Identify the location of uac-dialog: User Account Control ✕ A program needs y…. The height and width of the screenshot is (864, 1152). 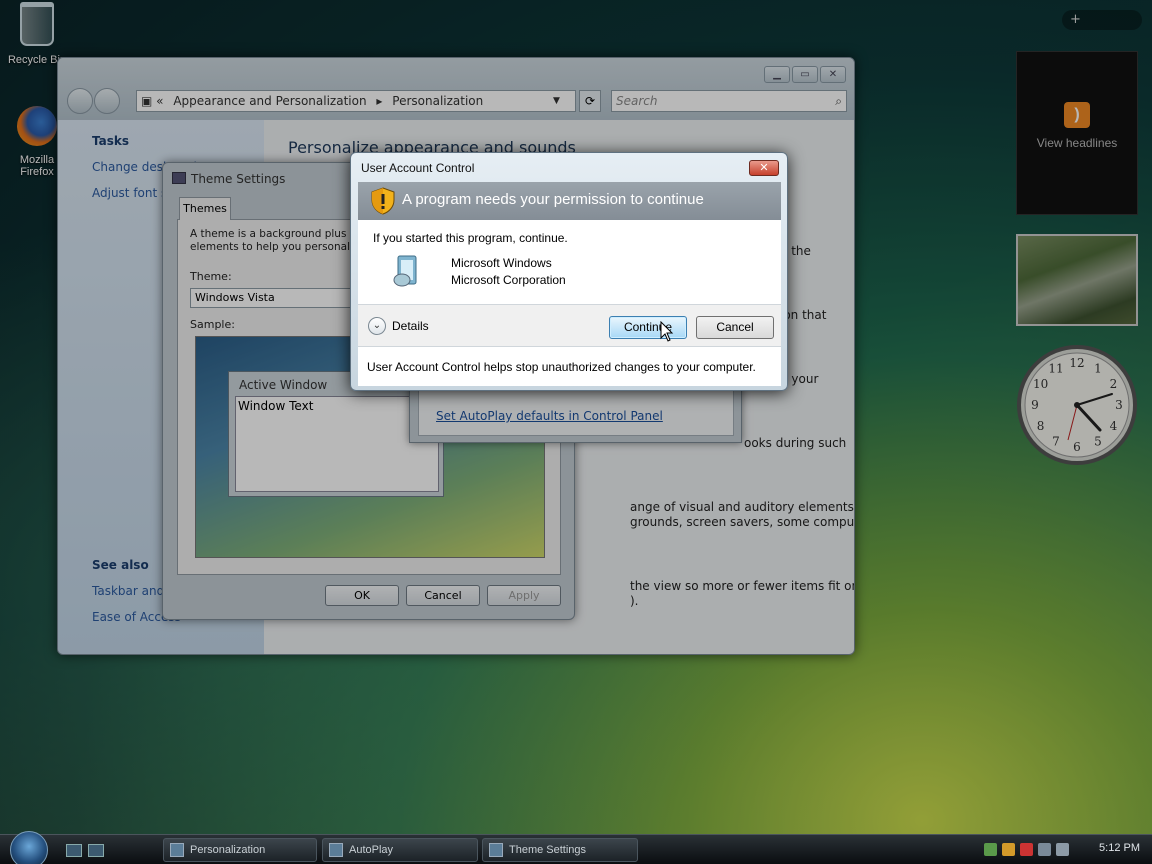
(569, 271).